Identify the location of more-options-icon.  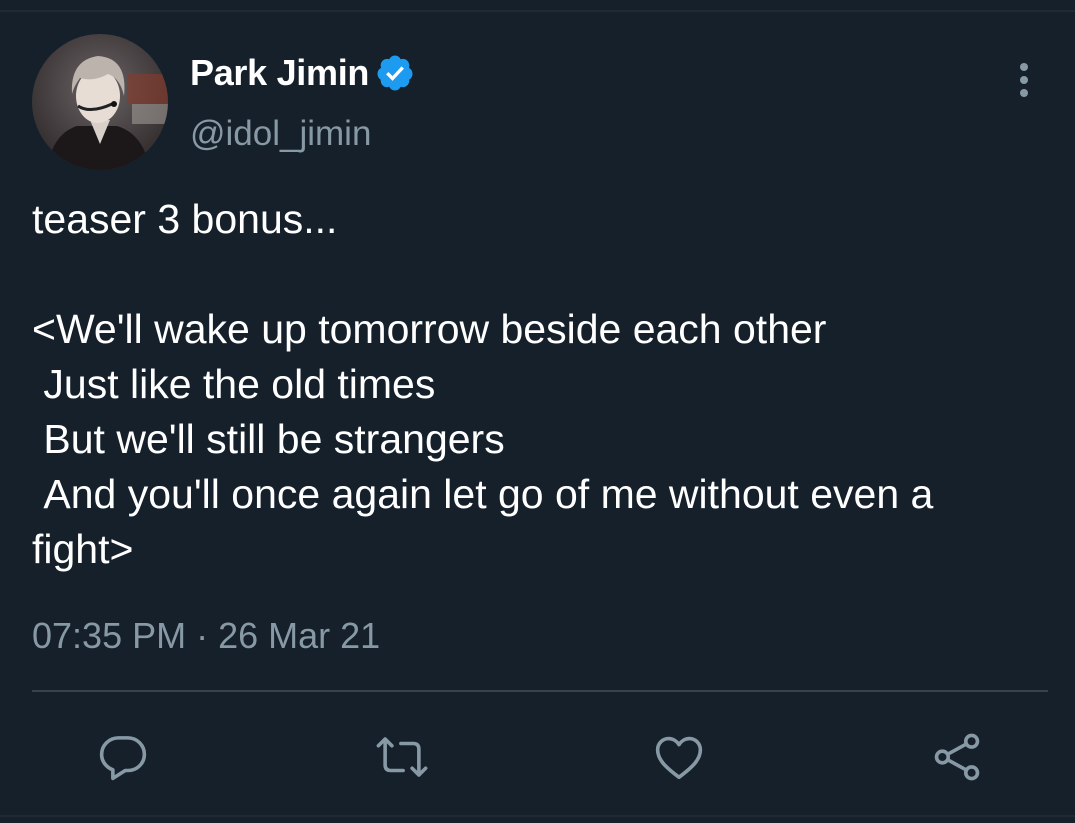
(1024, 80).